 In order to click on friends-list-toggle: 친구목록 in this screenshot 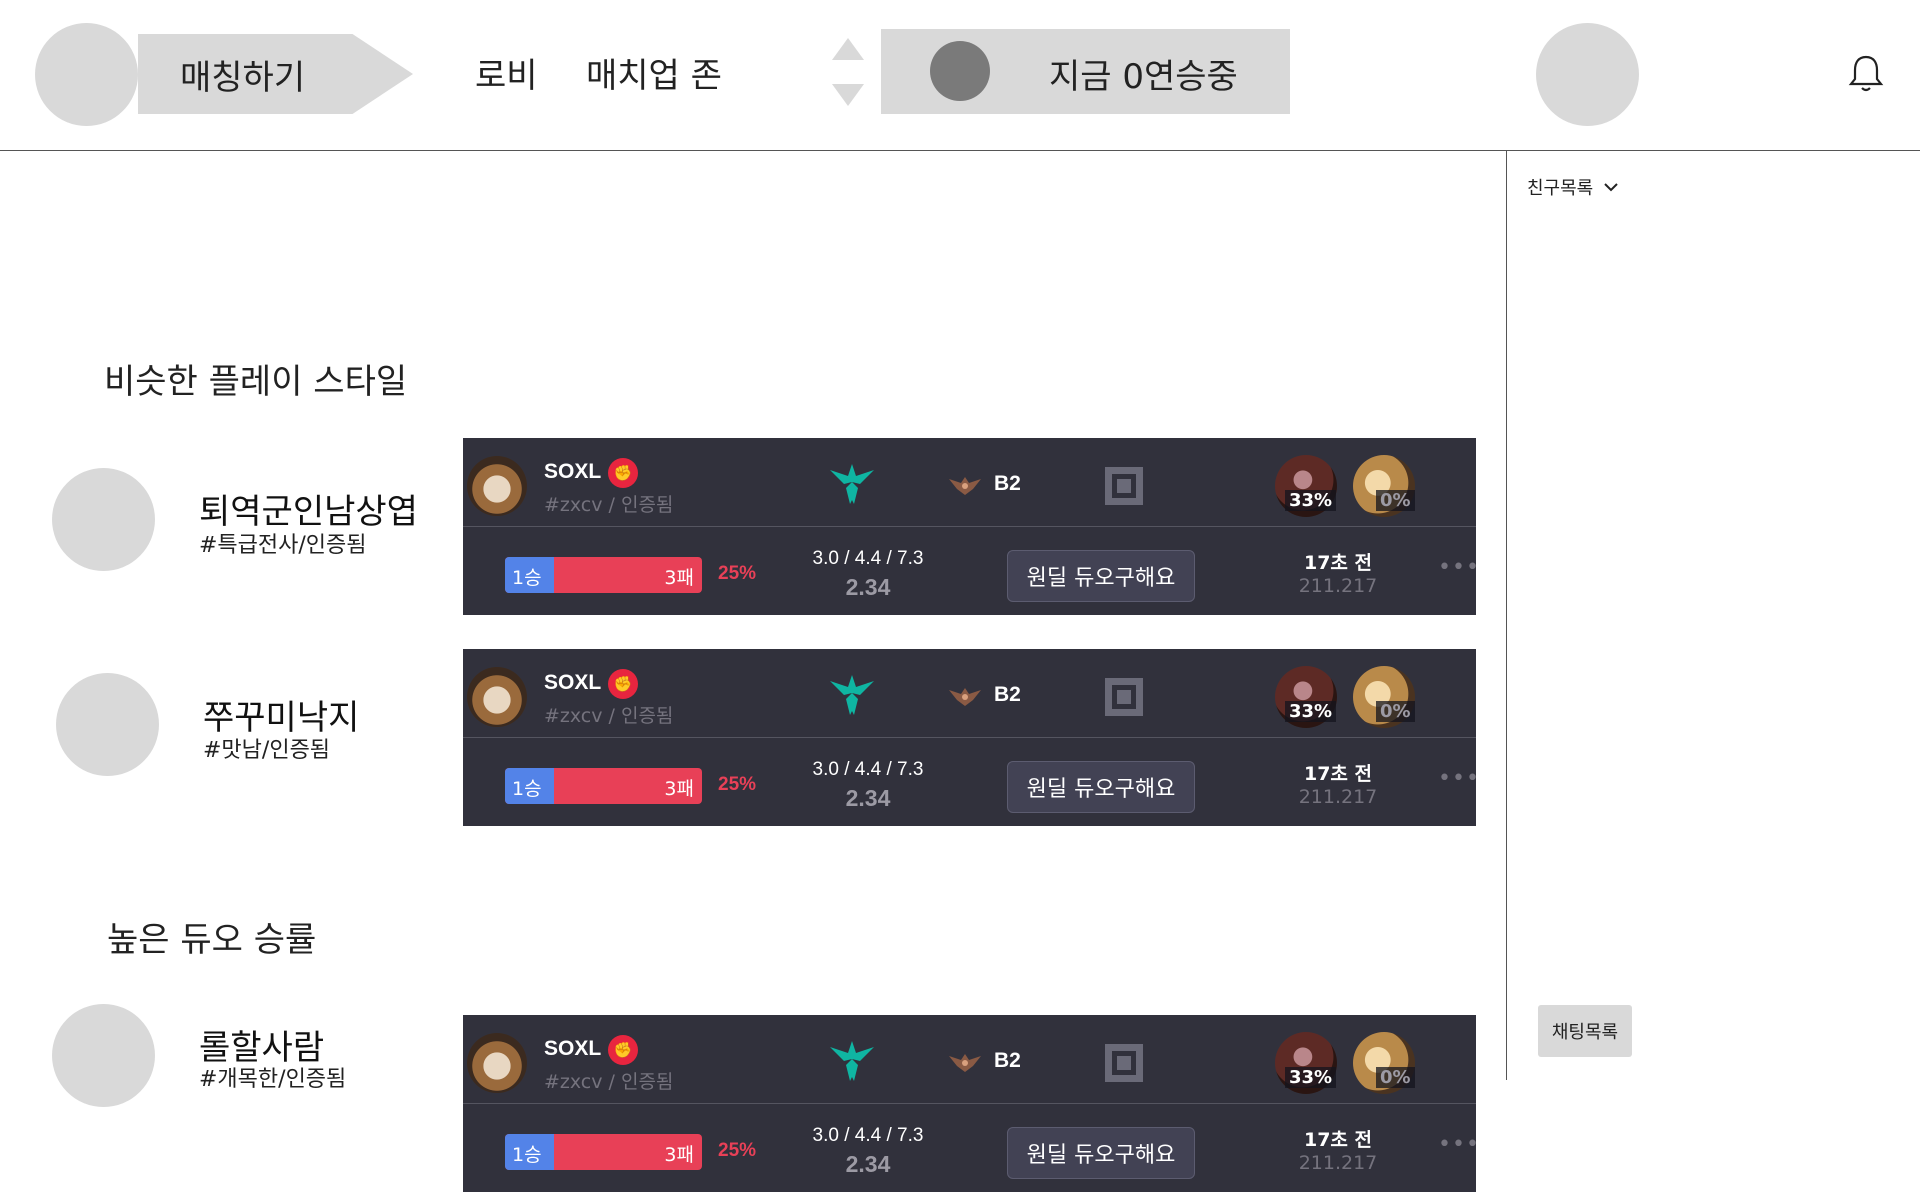, I will do `click(1573, 187)`.